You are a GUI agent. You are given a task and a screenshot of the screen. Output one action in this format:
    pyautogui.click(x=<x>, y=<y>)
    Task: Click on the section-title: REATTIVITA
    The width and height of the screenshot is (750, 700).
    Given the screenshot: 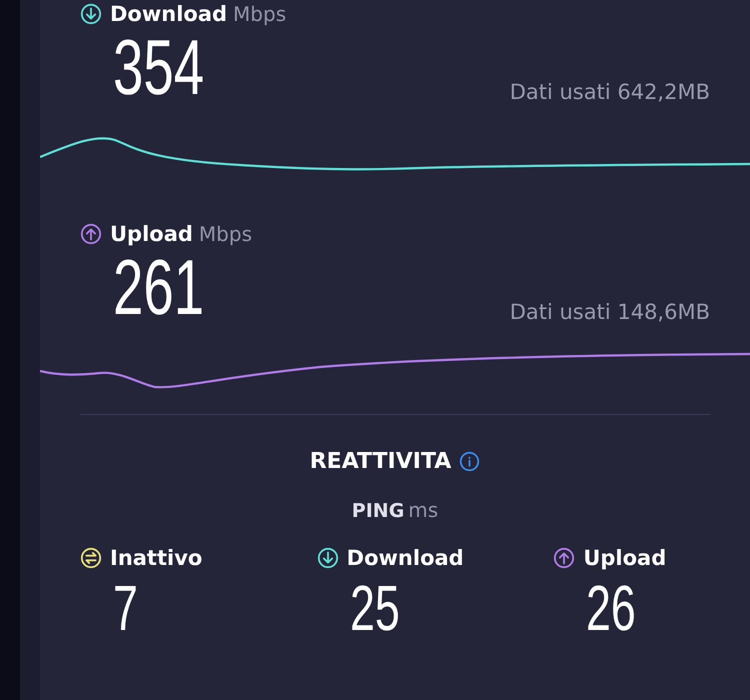 What is the action you would take?
    pyautogui.click(x=381, y=461)
    